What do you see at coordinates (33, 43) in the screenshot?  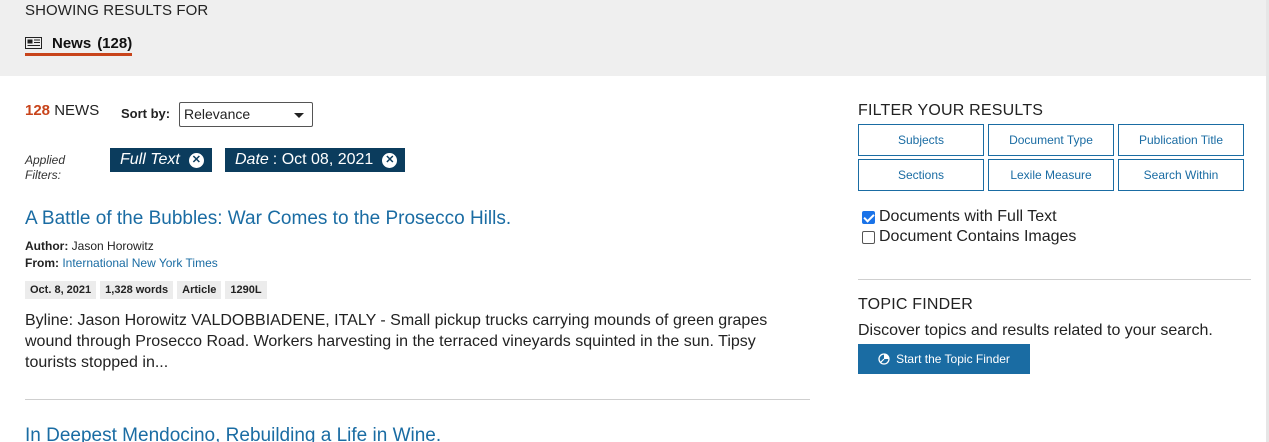 I see `newspaper-icon` at bounding box center [33, 43].